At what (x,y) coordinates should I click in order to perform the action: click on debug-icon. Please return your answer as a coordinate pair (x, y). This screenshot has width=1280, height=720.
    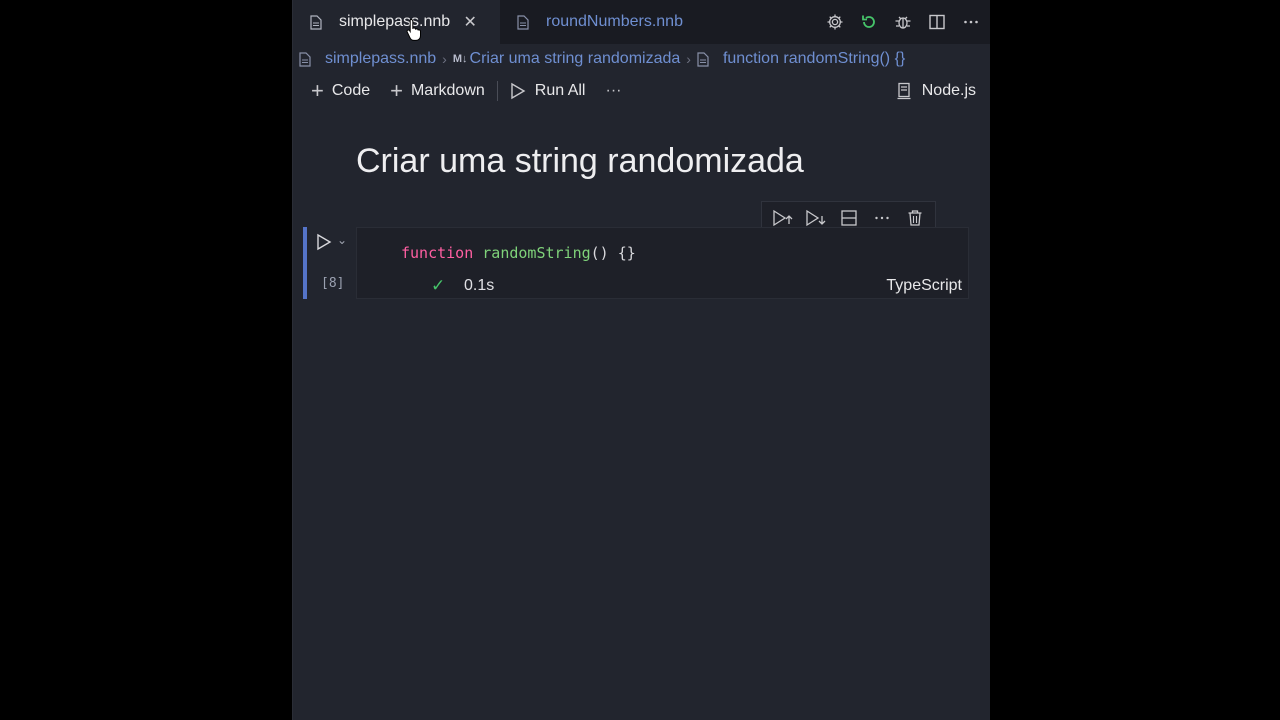
    Looking at the image, I should click on (903, 22).